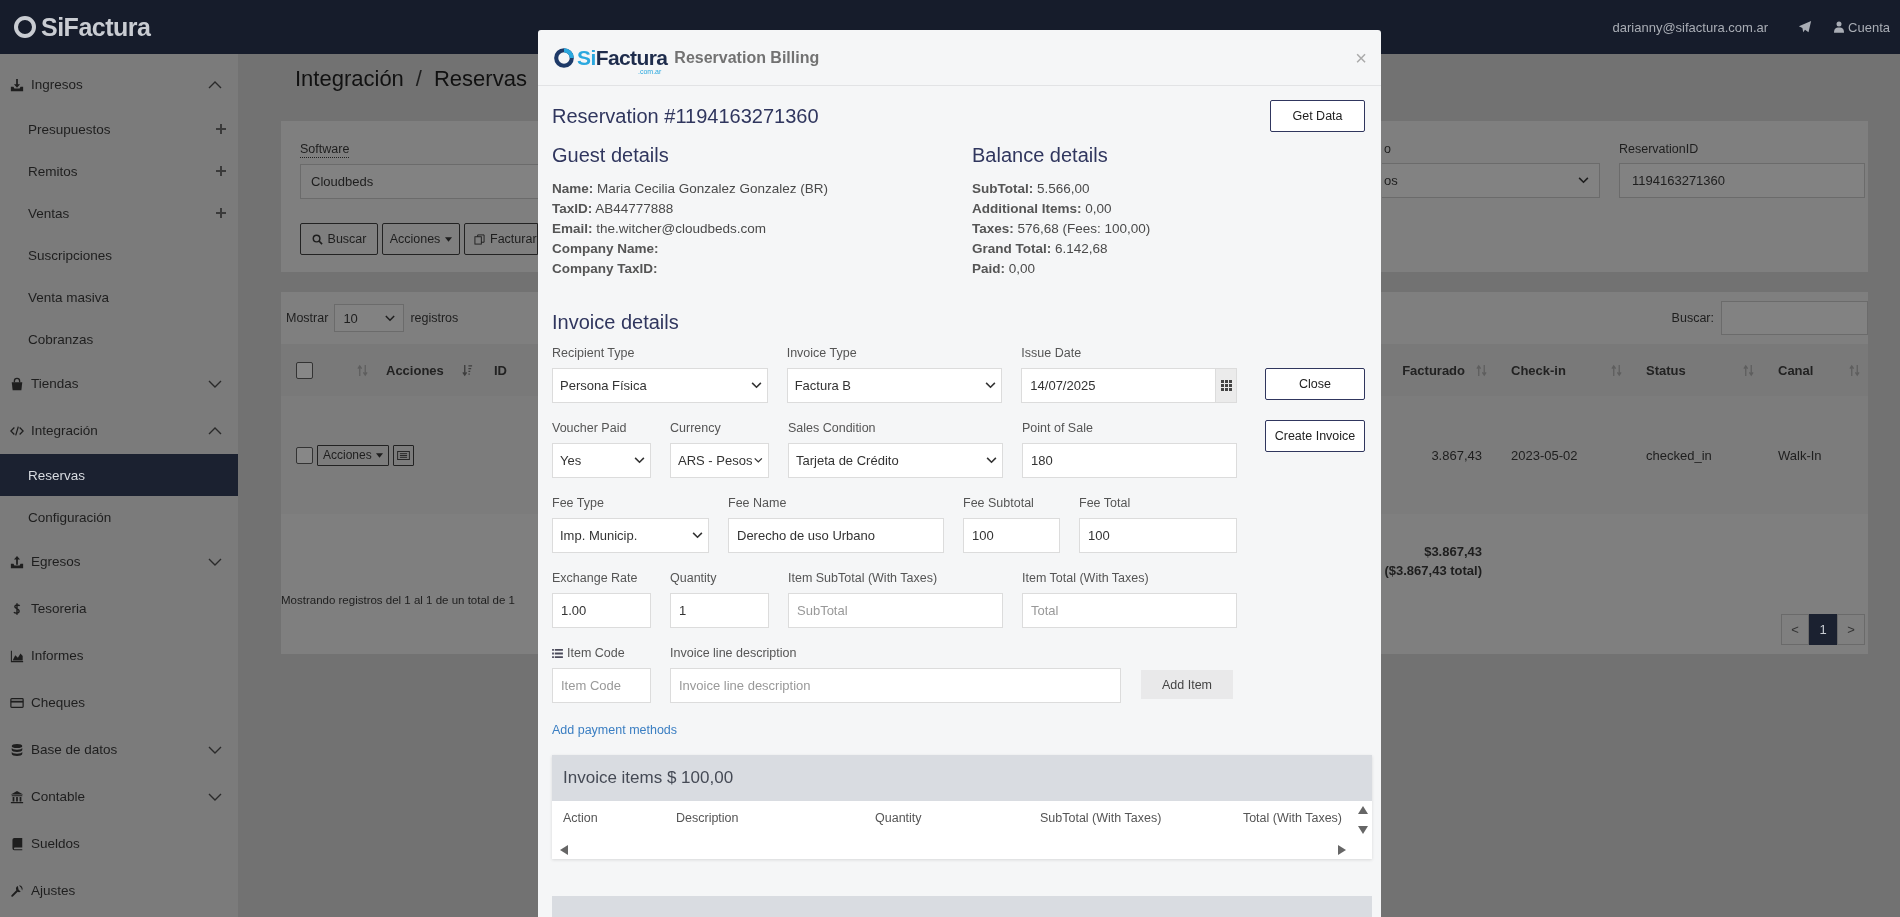 Image resolution: width=1900 pixels, height=917 pixels. Describe the element at coordinates (601, 610) in the screenshot. I see `input-field: 1.00` at that location.